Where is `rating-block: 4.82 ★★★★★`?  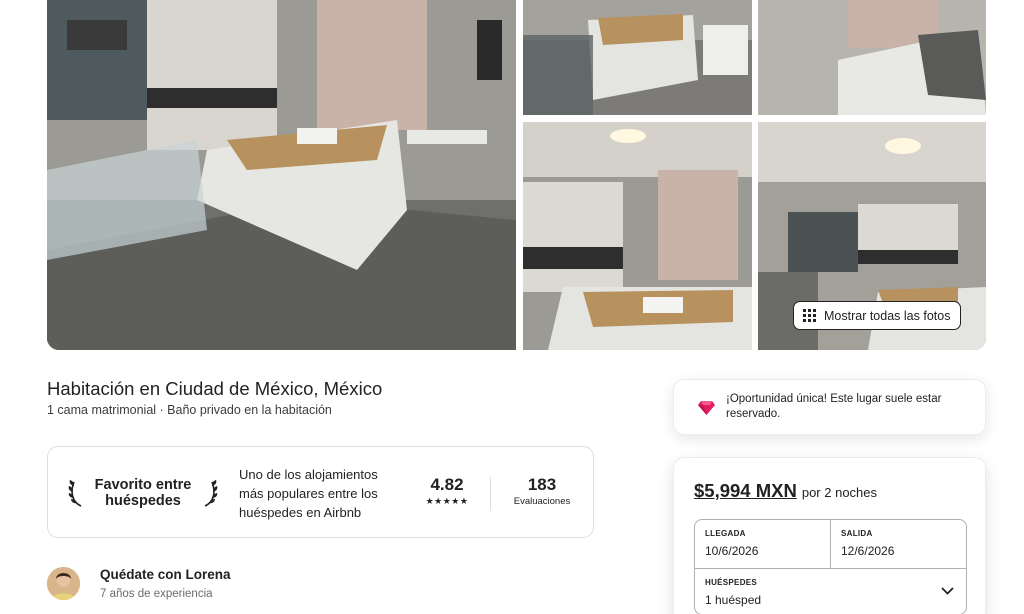
rating-block: 4.82 ★★★★★ is located at coordinates (447, 491).